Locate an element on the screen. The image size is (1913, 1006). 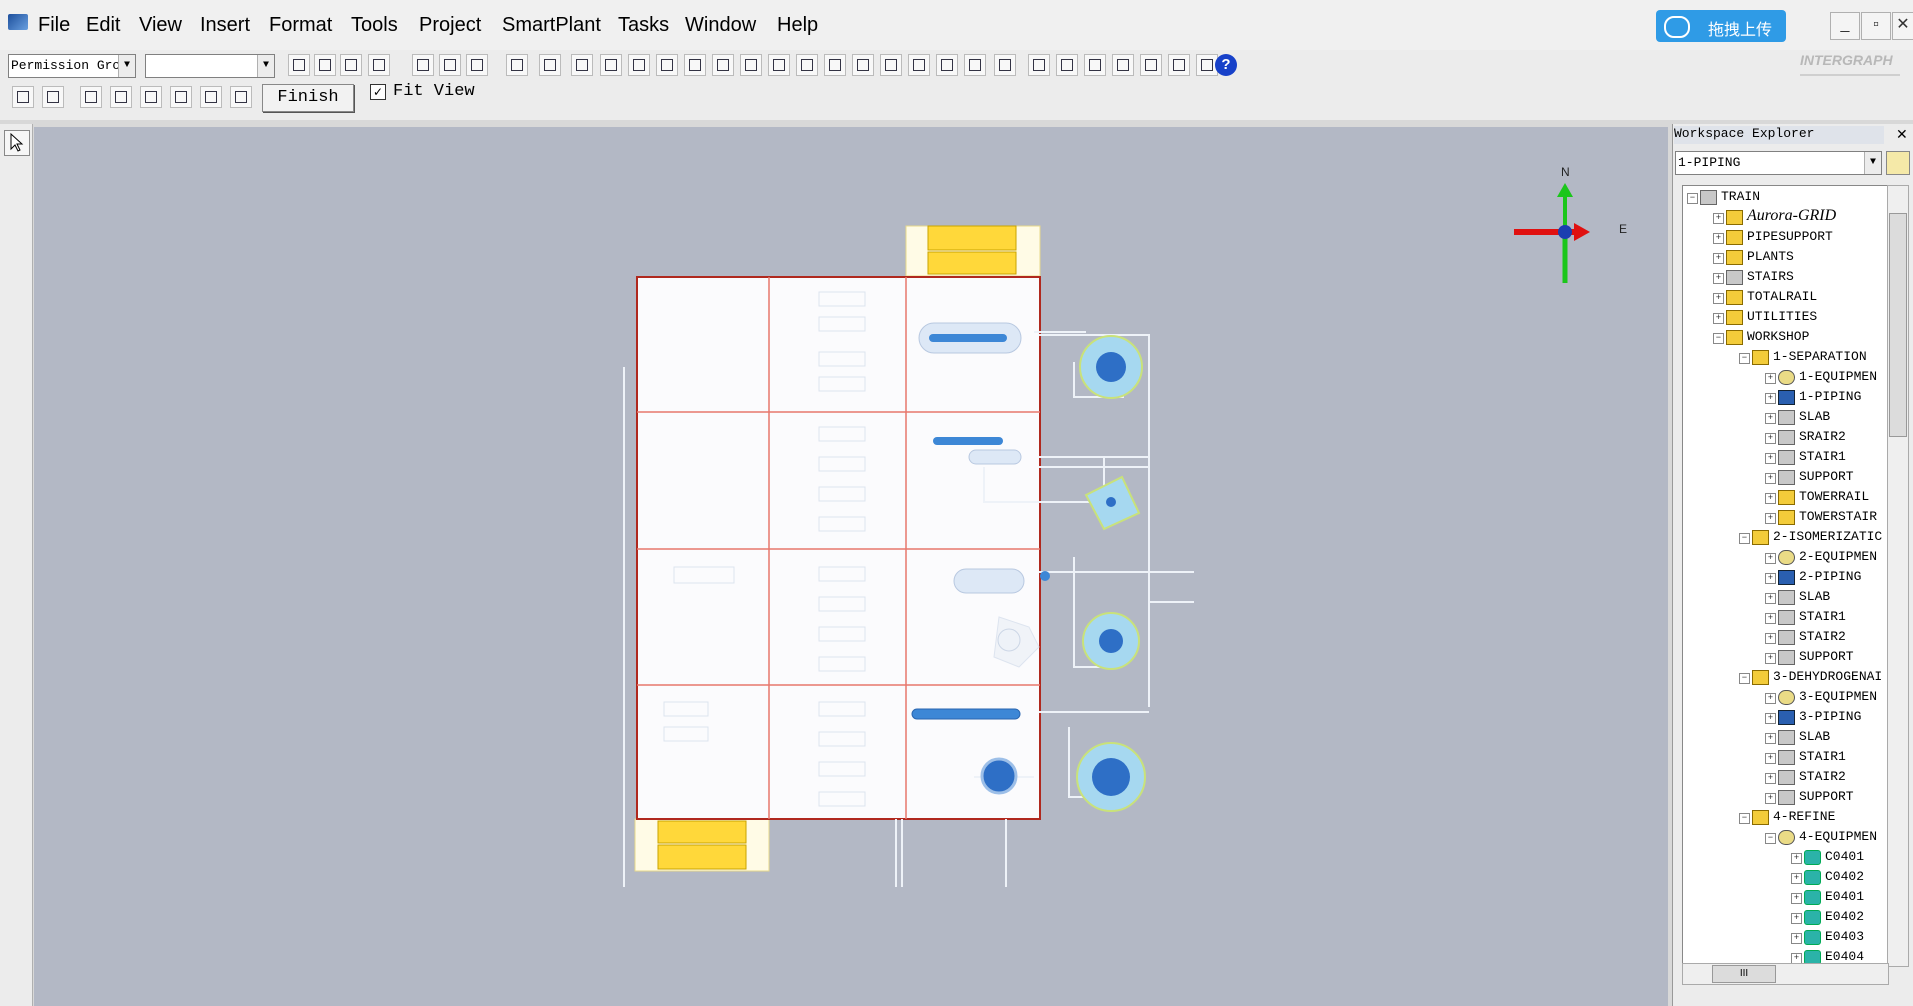
menu-tools: Tools is located at coordinates (374, 25).